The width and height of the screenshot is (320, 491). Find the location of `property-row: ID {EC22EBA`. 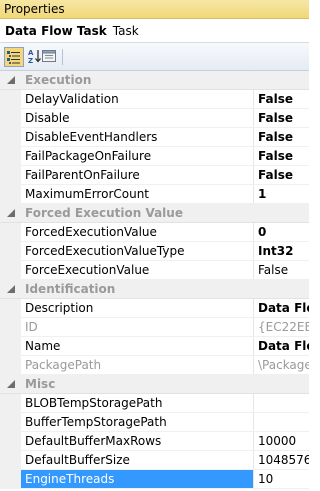

property-row: ID {EC22EBA is located at coordinates (154, 327).